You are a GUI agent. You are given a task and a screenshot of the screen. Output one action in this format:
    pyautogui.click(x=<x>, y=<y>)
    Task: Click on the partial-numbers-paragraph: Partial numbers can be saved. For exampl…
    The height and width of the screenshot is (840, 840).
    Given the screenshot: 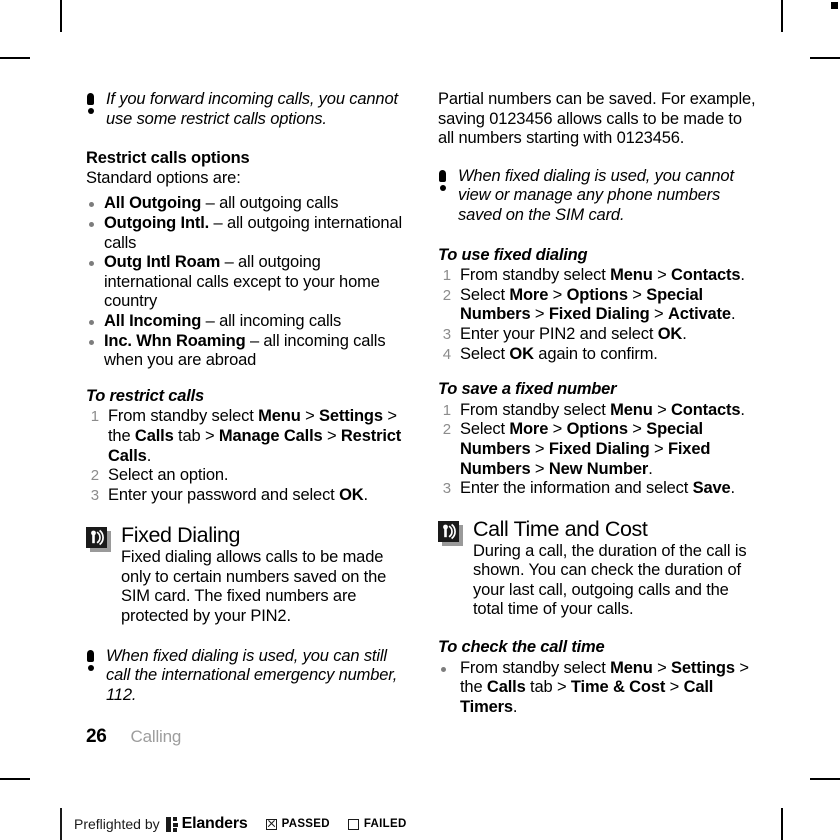 What is the action you would take?
    pyautogui.click(x=597, y=119)
    